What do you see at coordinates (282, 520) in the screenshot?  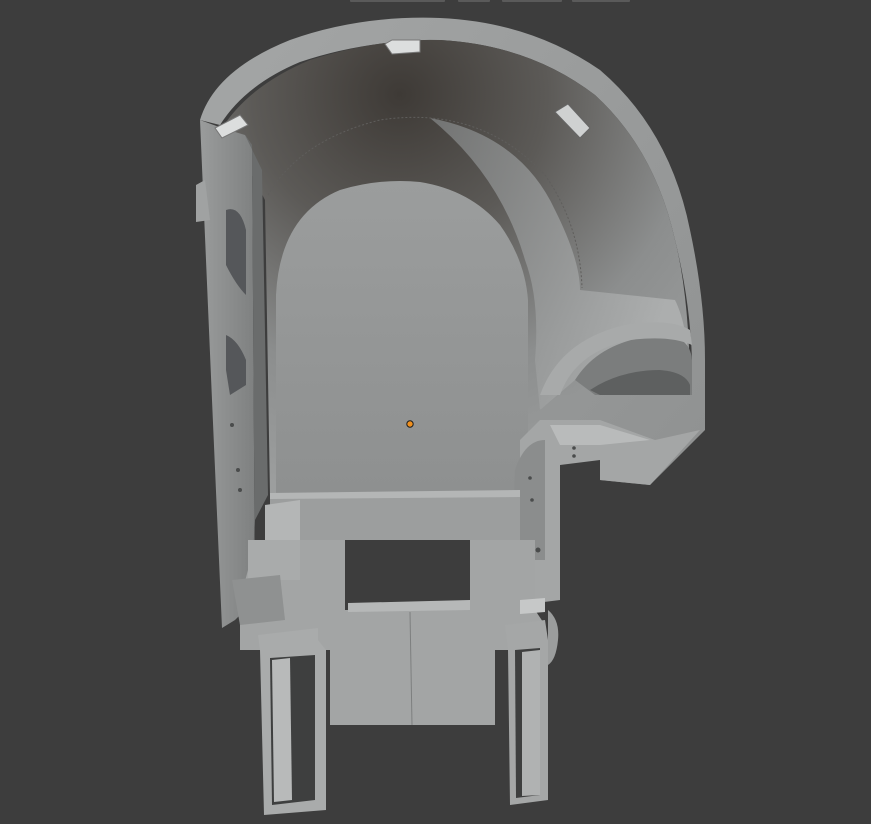 I see `frame-post-left` at bounding box center [282, 520].